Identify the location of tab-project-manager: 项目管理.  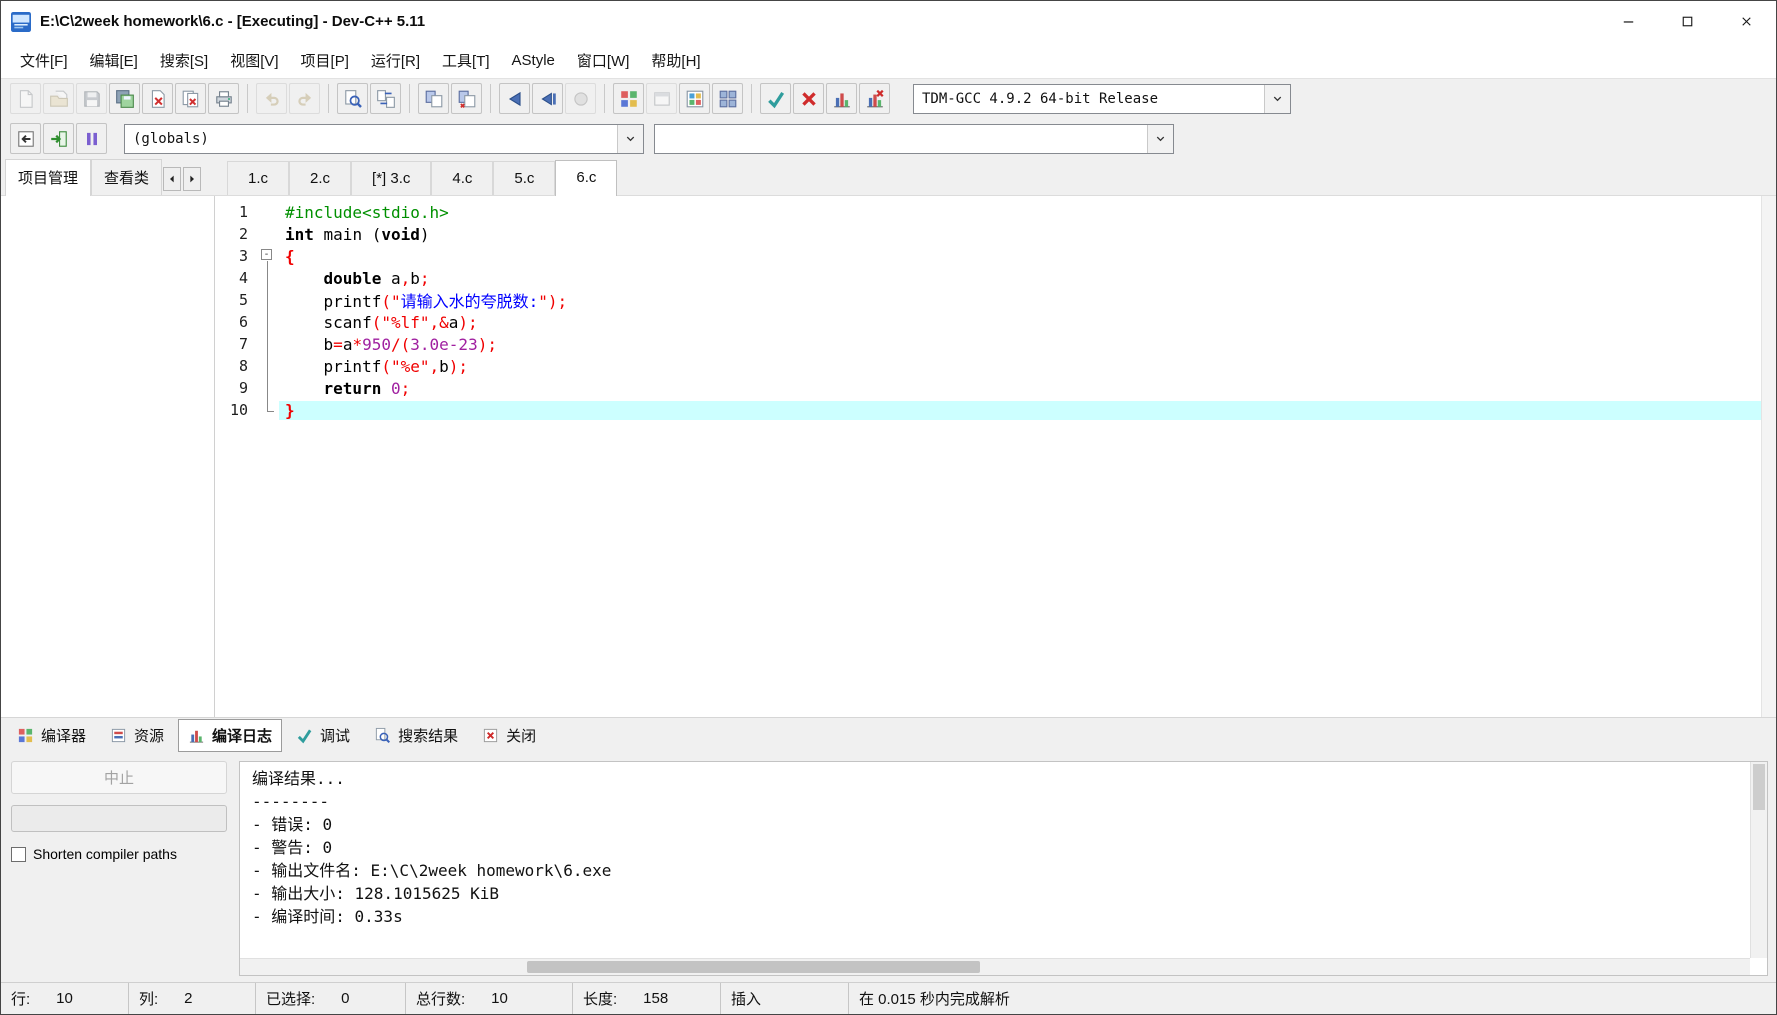
(48, 177).